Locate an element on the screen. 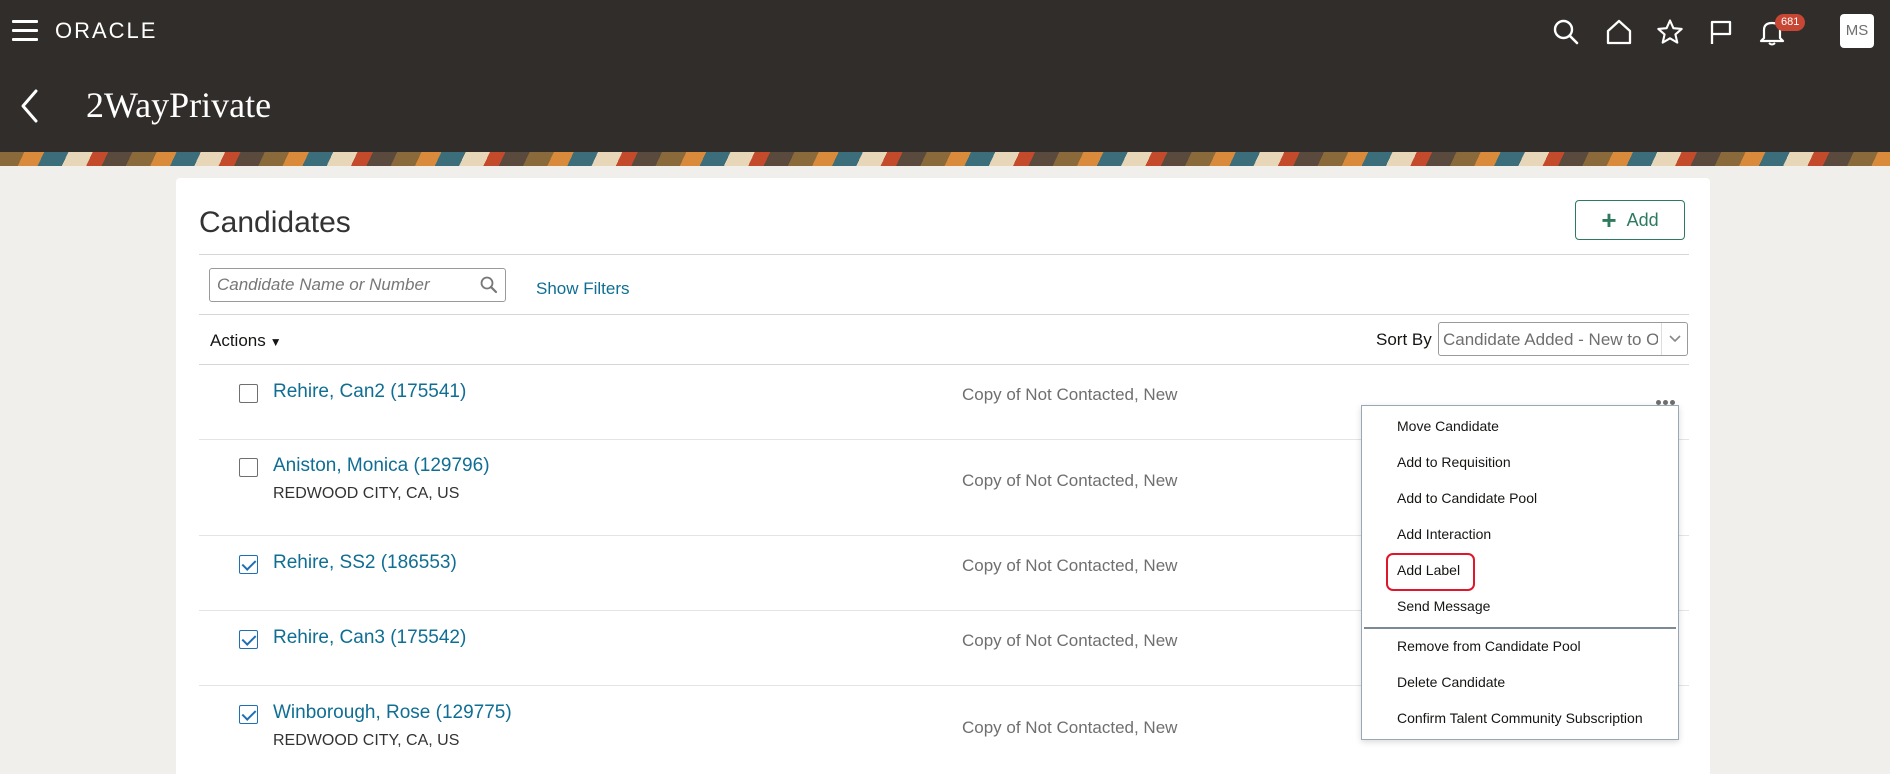  plus-icon: + is located at coordinates (1609, 220).